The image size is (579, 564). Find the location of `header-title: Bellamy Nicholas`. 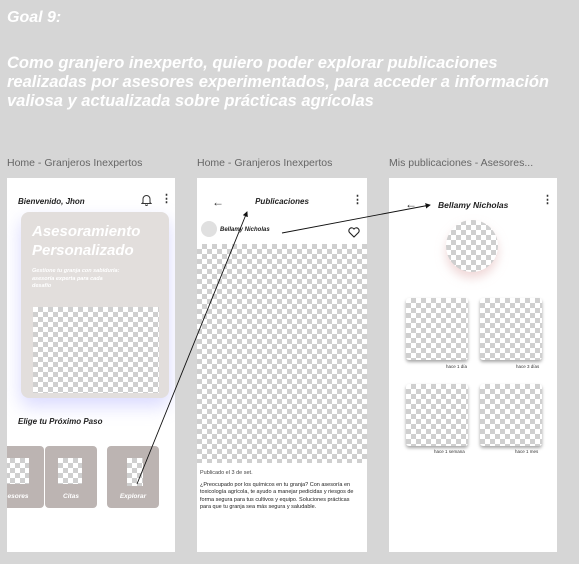

header-title: Bellamy Nicholas is located at coordinates (473, 205).